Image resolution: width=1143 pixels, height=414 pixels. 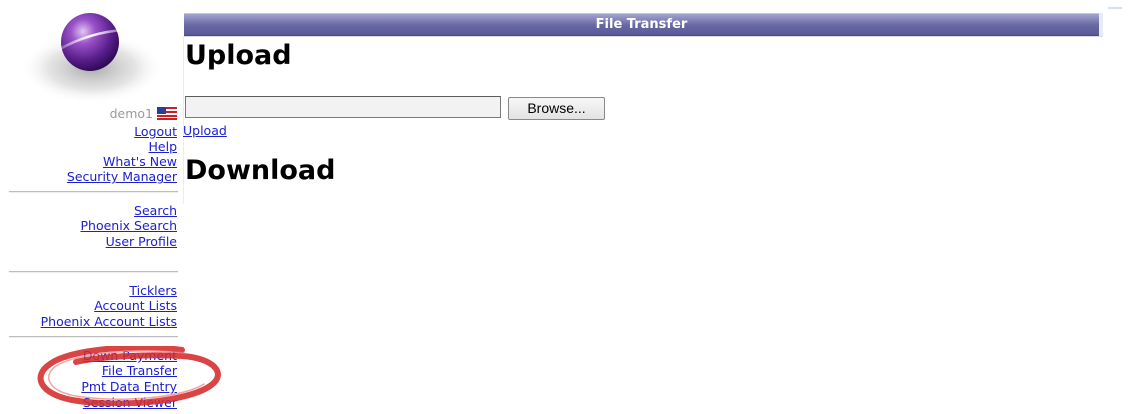 What do you see at coordinates (163, 146) in the screenshot?
I see `help-link: Help` at bounding box center [163, 146].